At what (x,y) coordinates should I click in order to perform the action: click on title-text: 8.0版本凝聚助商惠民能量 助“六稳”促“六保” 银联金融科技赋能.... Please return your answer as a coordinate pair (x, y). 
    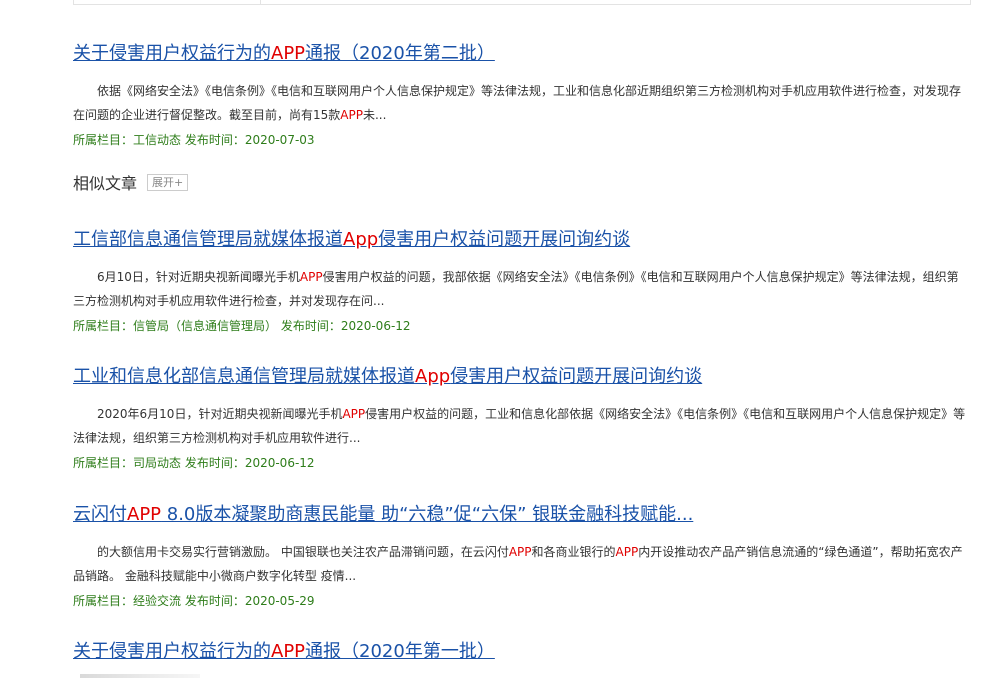
    Looking at the image, I should click on (427, 514).